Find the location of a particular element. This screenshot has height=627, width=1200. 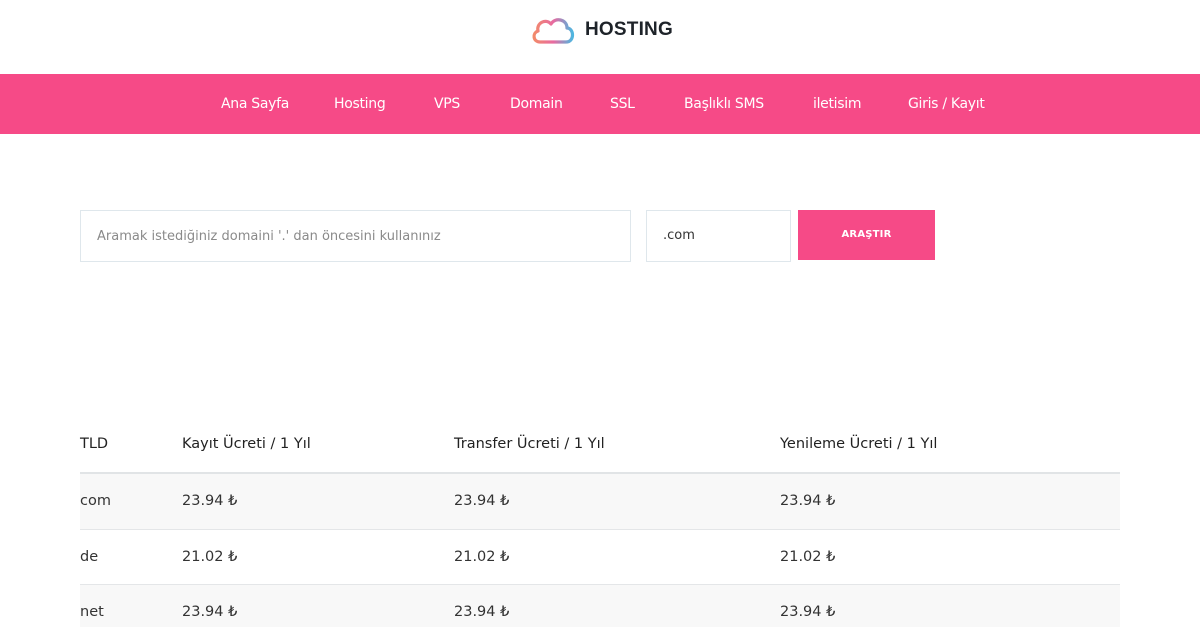

nav-item-ssl: SSL is located at coordinates (622, 104).